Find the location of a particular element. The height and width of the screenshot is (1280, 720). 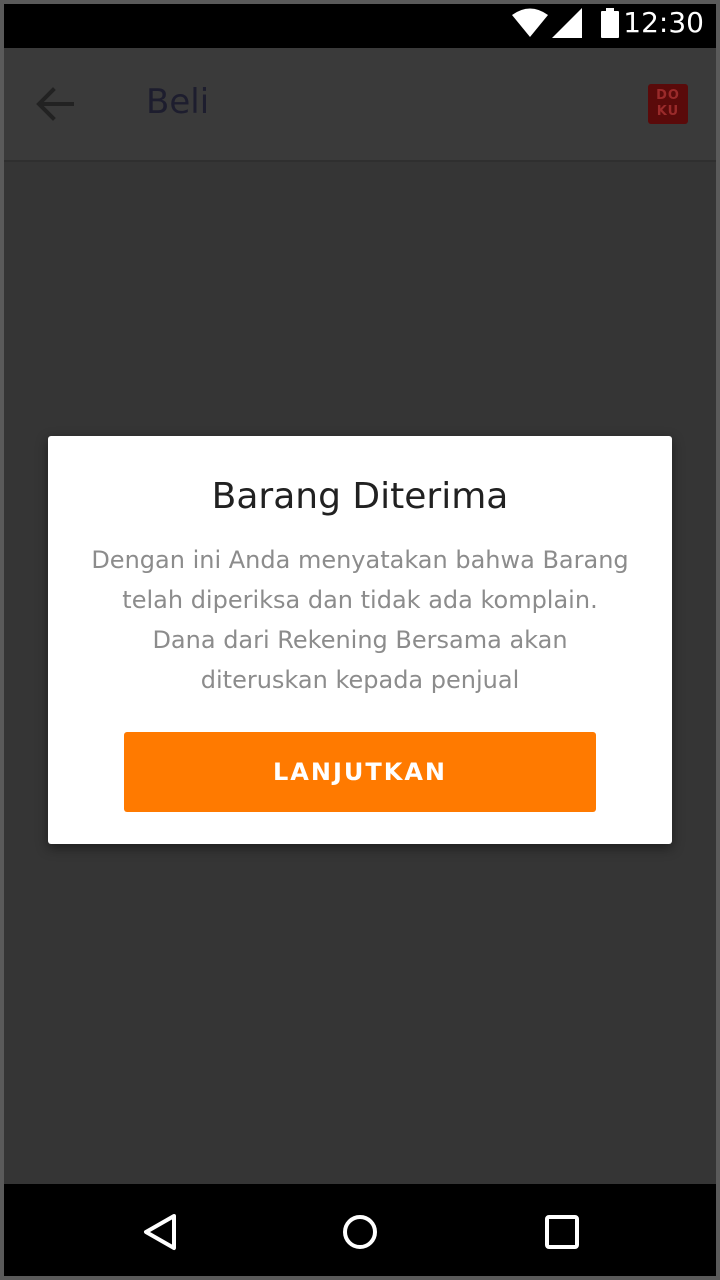

status-bar: 12:30 is located at coordinates (360, 24).